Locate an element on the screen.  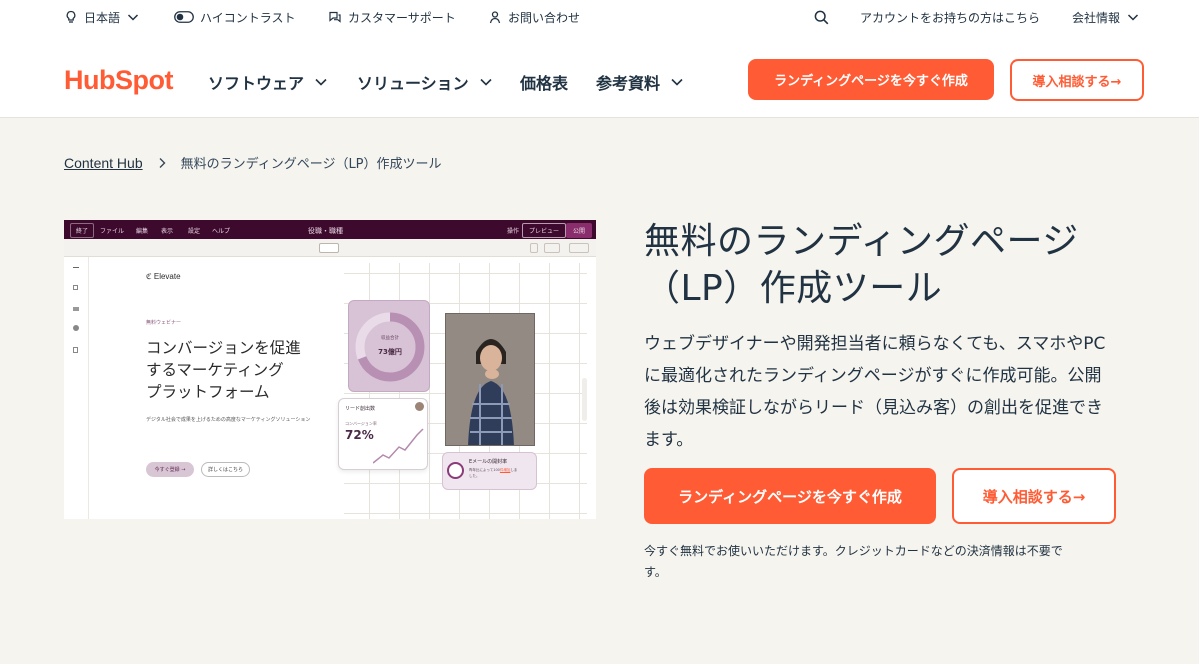
preview-headline-line3: プラットフォーム is located at coordinates (208, 392).